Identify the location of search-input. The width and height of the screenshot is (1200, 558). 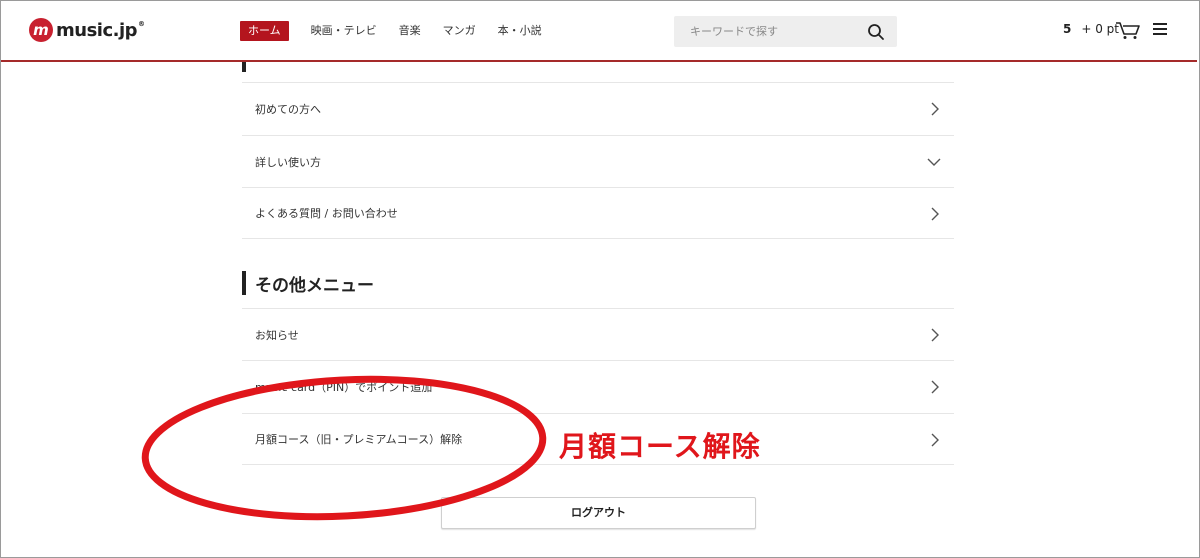
(766, 31).